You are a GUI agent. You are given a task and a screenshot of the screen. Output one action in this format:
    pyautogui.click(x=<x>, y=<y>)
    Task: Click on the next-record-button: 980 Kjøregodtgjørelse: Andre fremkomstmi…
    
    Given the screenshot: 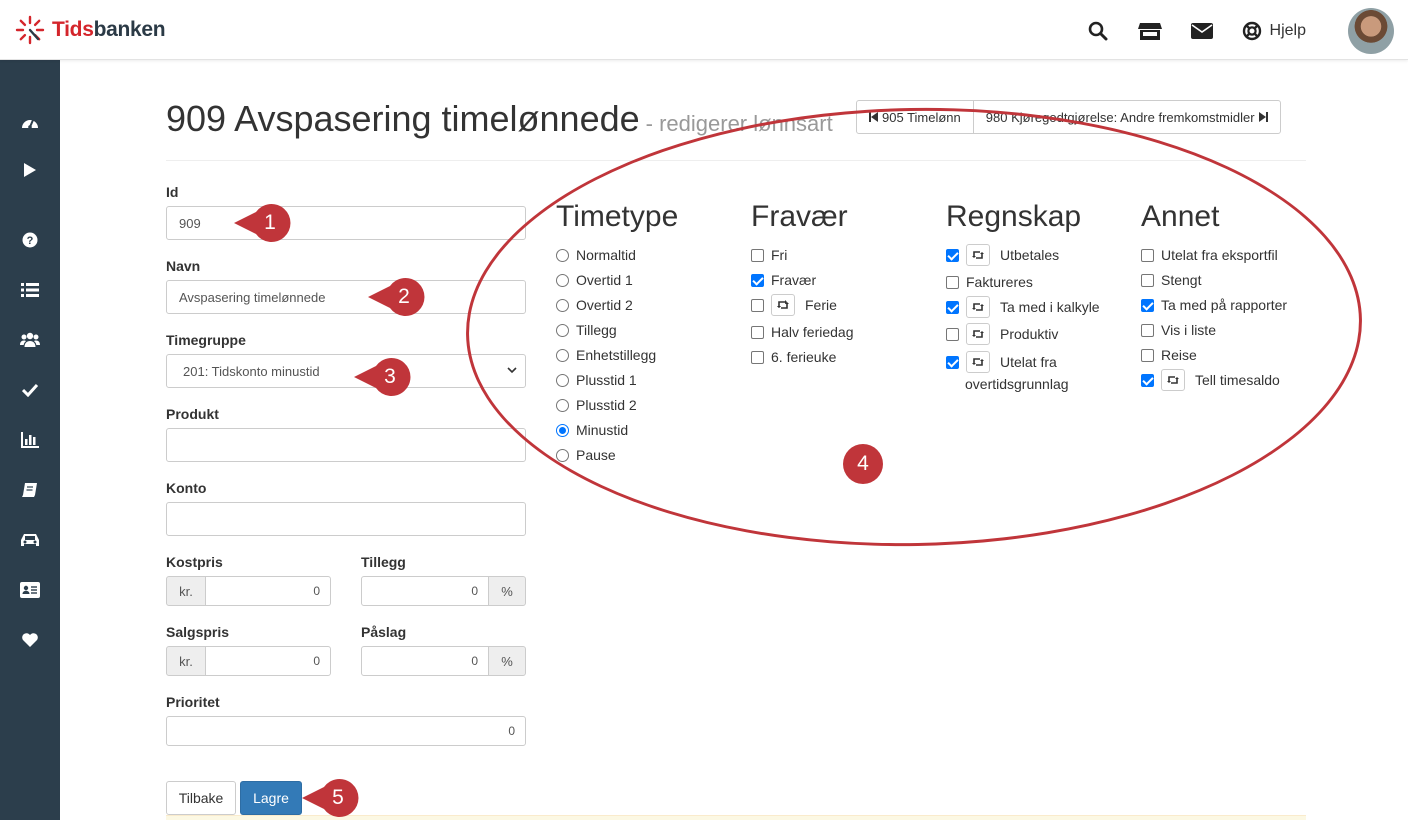 What is the action you would take?
    pyautogui.click(x=1126, y=117)
    